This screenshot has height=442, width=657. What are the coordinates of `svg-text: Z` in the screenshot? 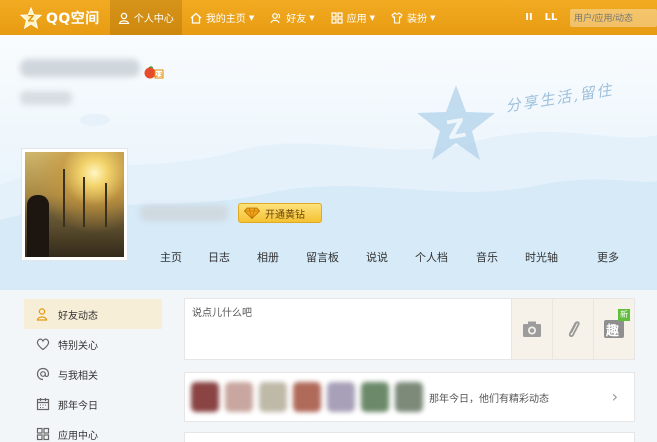 It's located at (31, 18).